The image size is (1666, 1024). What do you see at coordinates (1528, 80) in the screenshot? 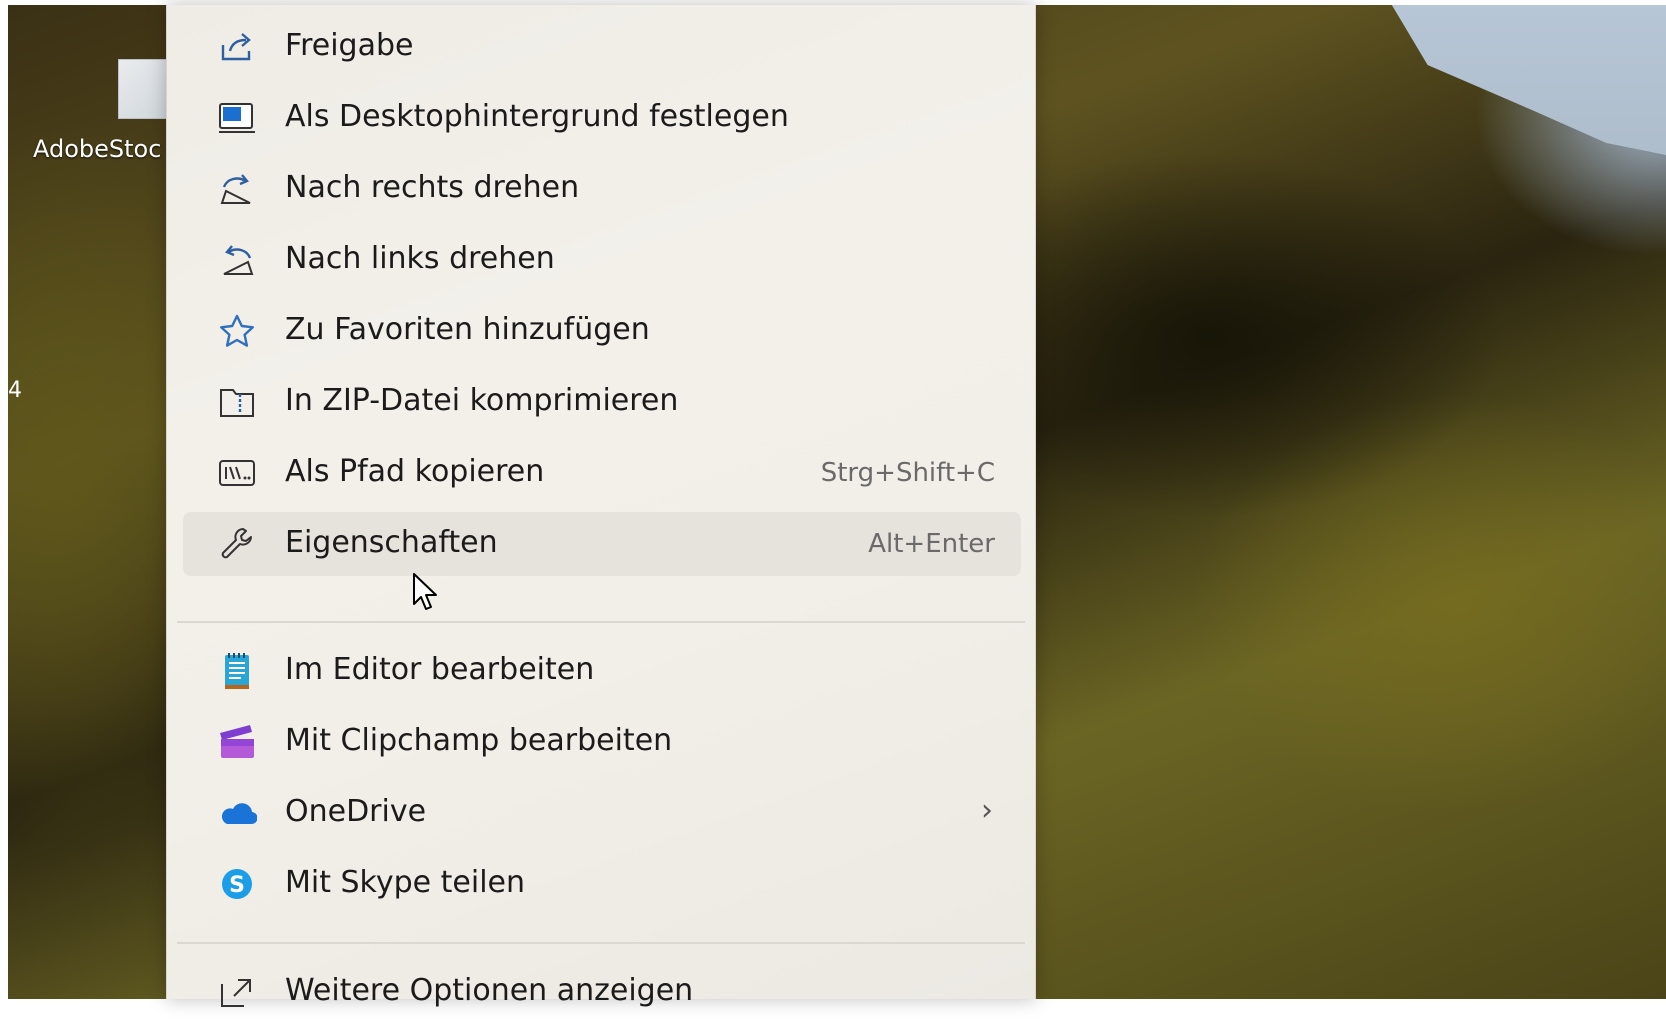
I see `sky-area` at bounding box center [1528, 80].